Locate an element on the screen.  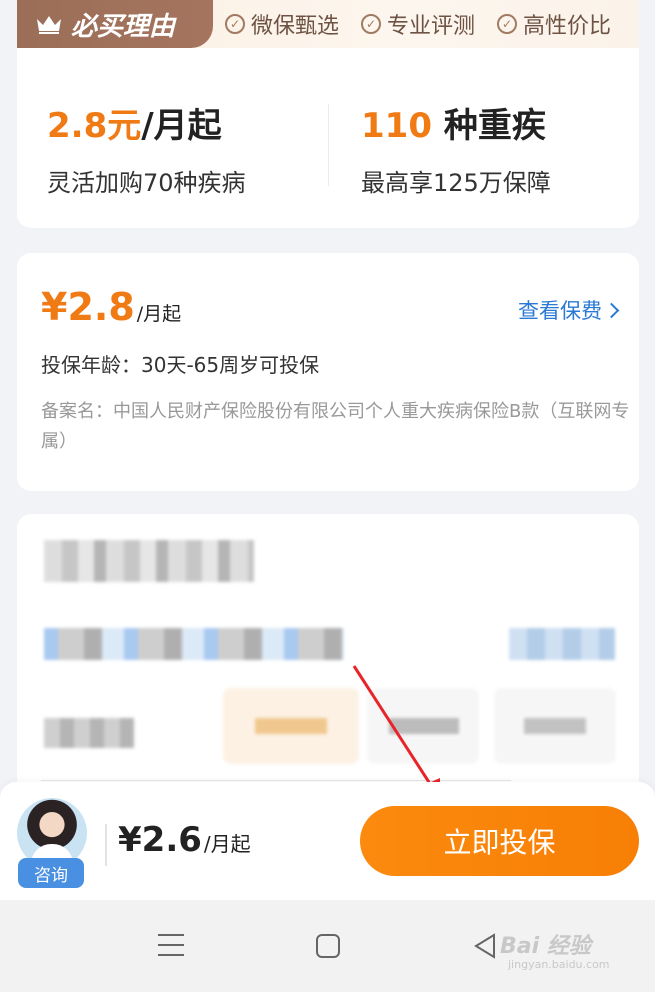
view-premium-link: 查看保费 is located at coordinates (569, 310).